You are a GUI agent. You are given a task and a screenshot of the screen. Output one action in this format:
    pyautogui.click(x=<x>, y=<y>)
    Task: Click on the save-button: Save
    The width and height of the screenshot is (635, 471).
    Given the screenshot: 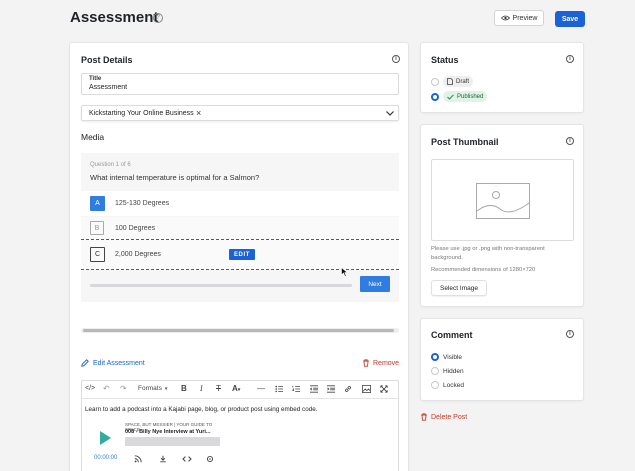 What is the action you would take?
    pyautogui.click(x=570, y=19)
    